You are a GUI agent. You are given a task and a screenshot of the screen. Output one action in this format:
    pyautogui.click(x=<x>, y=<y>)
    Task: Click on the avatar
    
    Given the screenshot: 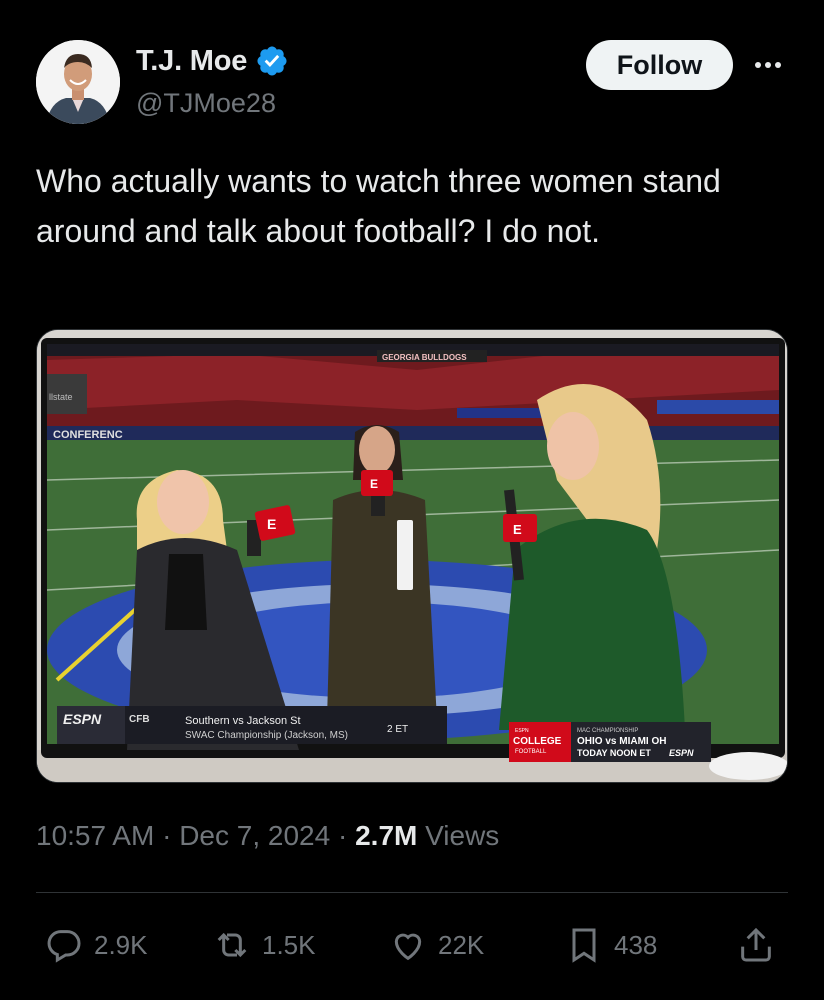 What is the action you would take?
    pyautogui.click(x=78, y=82)
    